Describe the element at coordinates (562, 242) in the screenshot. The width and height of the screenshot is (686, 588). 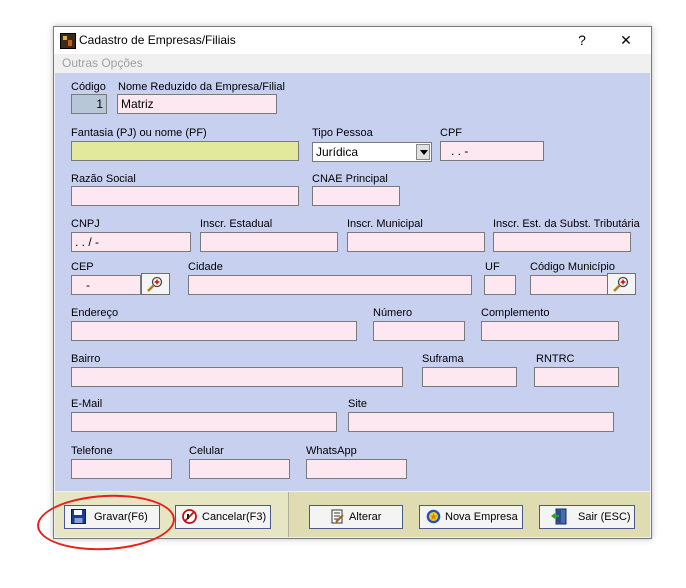
I see `inscr-subst-field` at that location.